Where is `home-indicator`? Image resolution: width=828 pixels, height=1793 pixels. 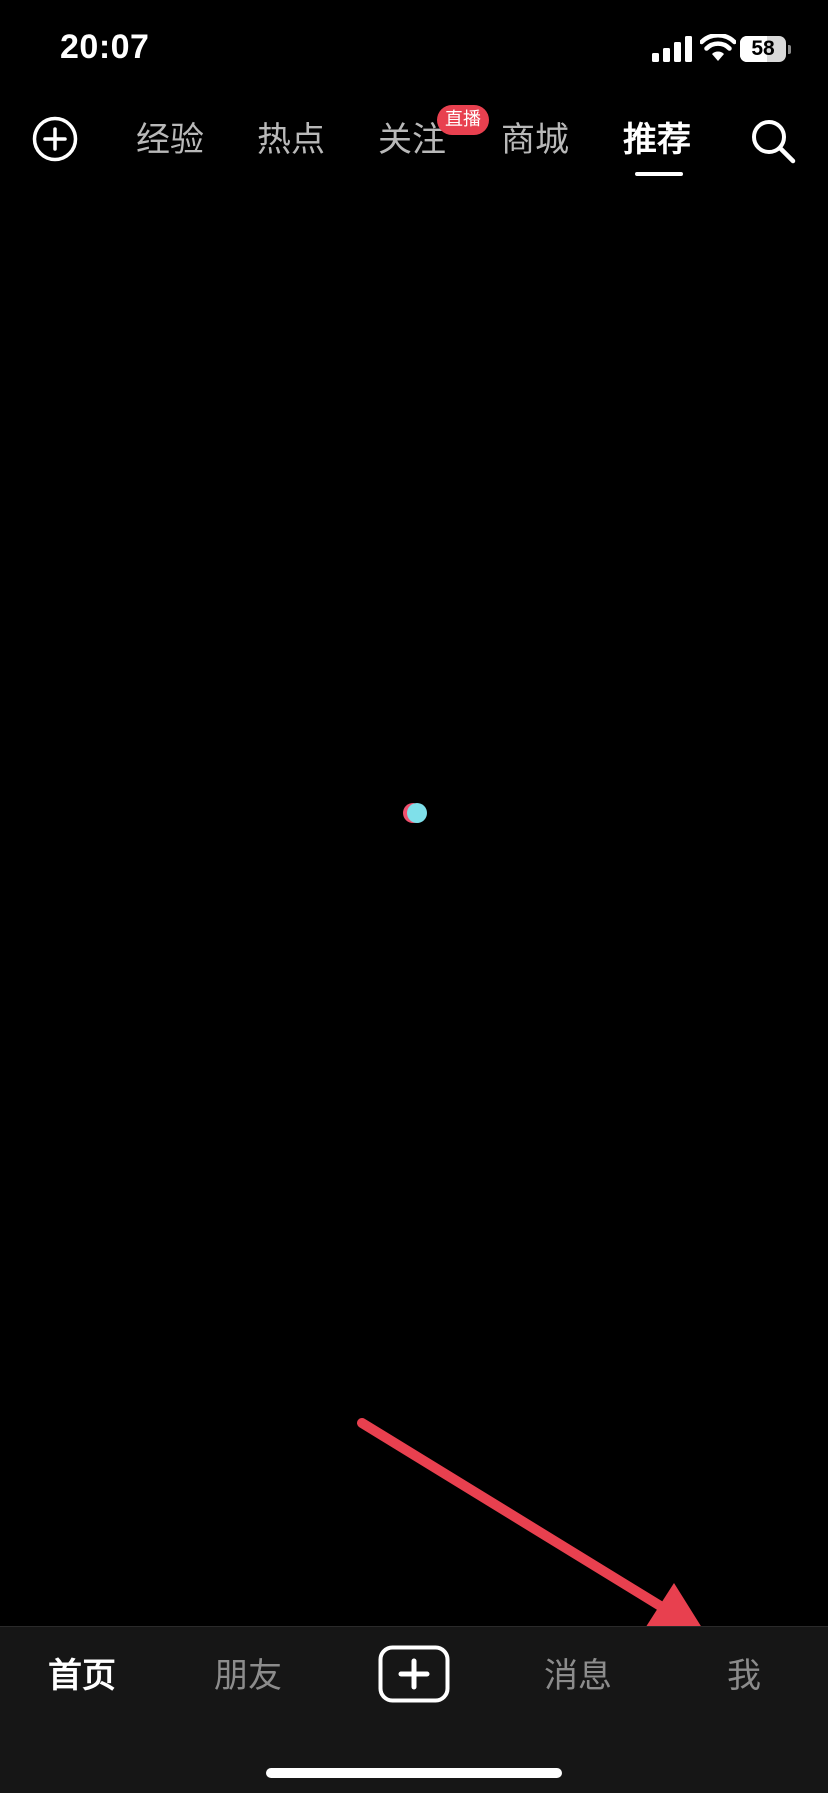 home-indicator is located at coordinates (414, 1773).